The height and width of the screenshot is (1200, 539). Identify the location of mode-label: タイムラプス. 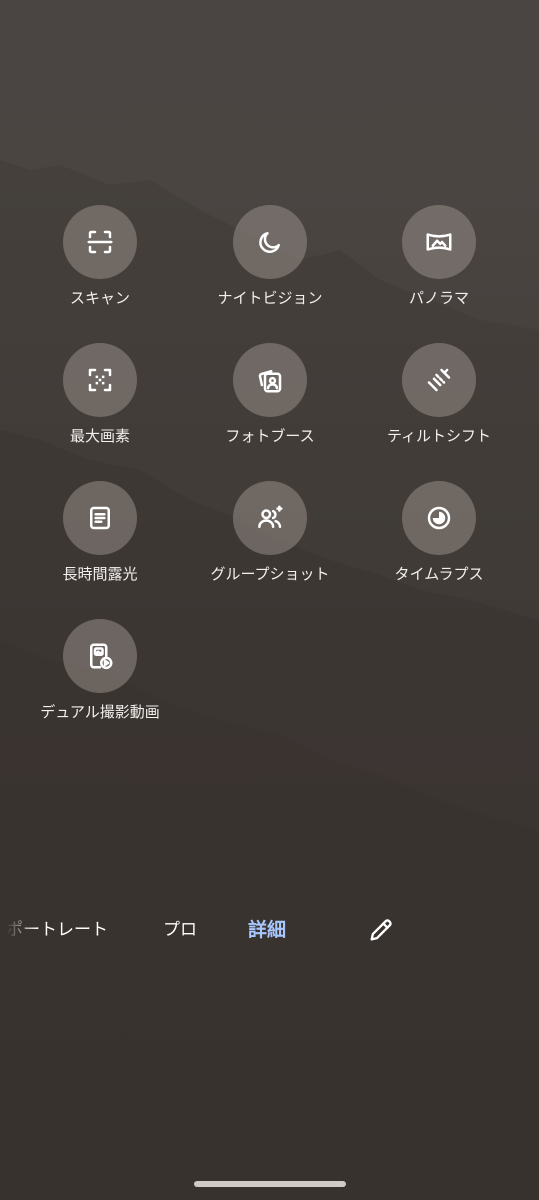
(439, 574).